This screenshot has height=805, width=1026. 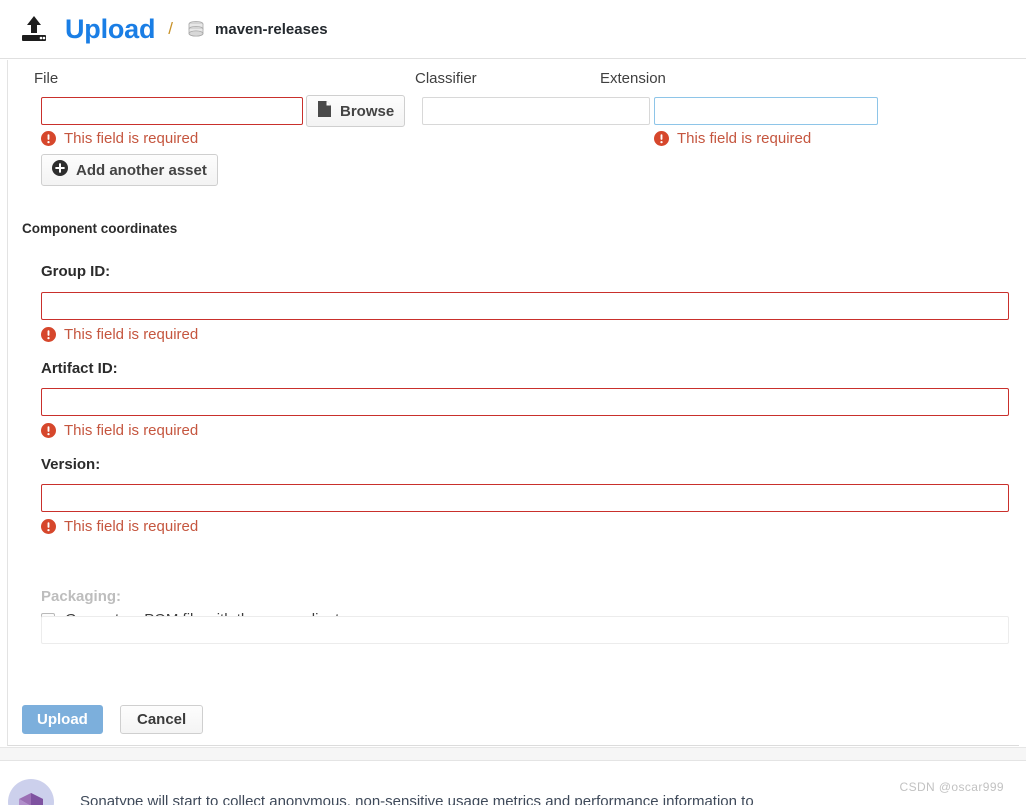 What do you see at coordinates (518, 743) in the screenshot?
I see `form-footer-divider` at bounding box center [518, 743].